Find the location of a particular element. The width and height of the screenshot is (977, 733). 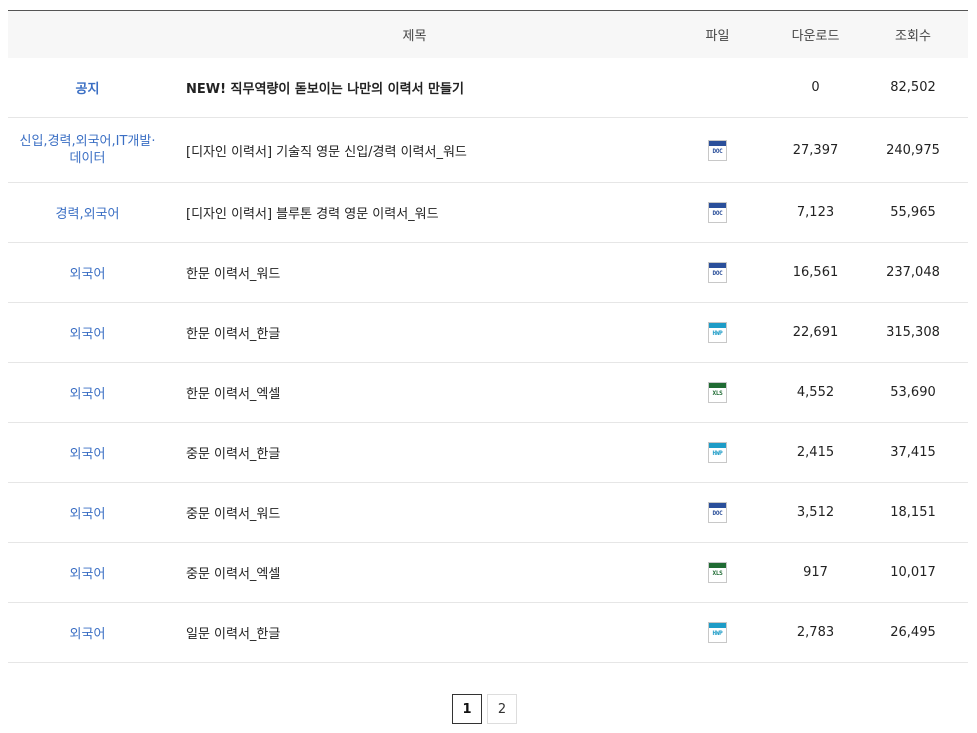

header-file: 파일 is located at coordinates (717, 36).